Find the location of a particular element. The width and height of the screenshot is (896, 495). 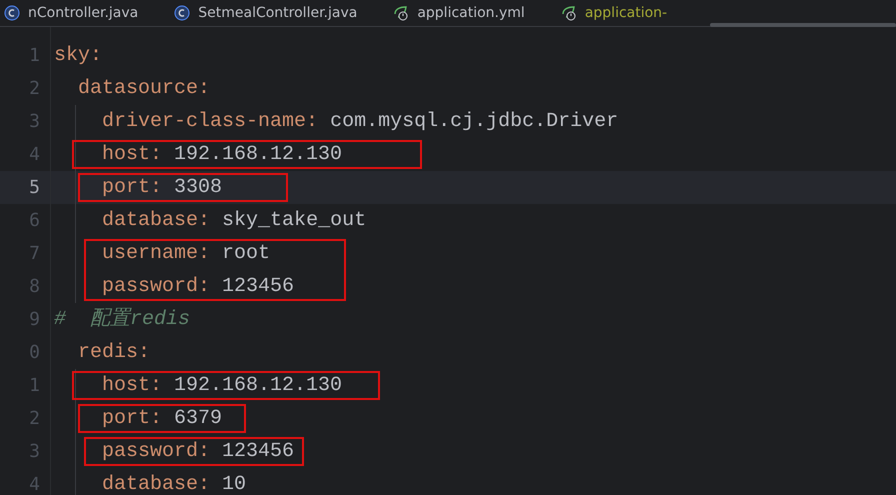

line-number: 5 is located at coordinates (34, 188).